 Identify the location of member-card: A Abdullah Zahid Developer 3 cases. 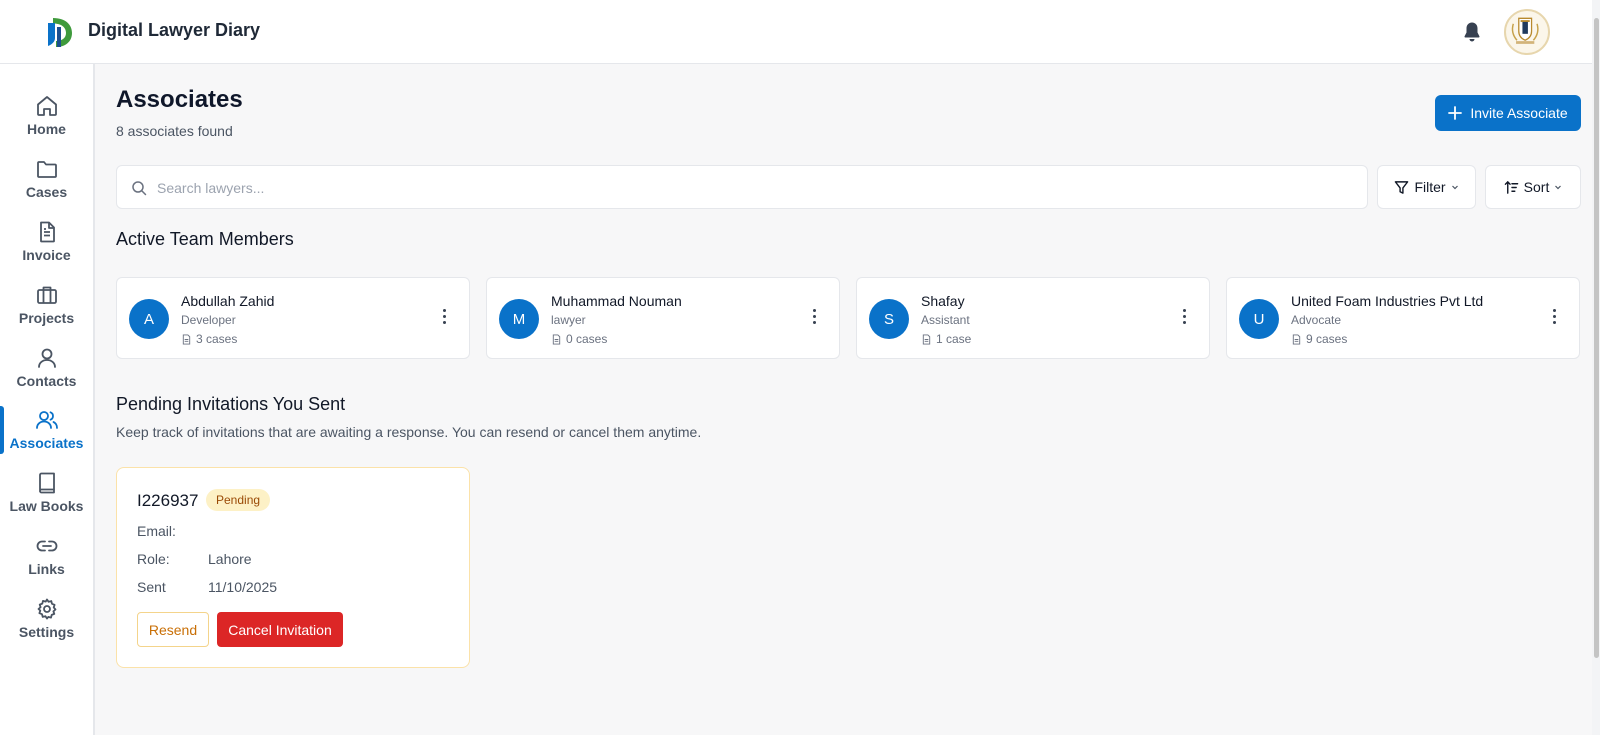
(293, 318).